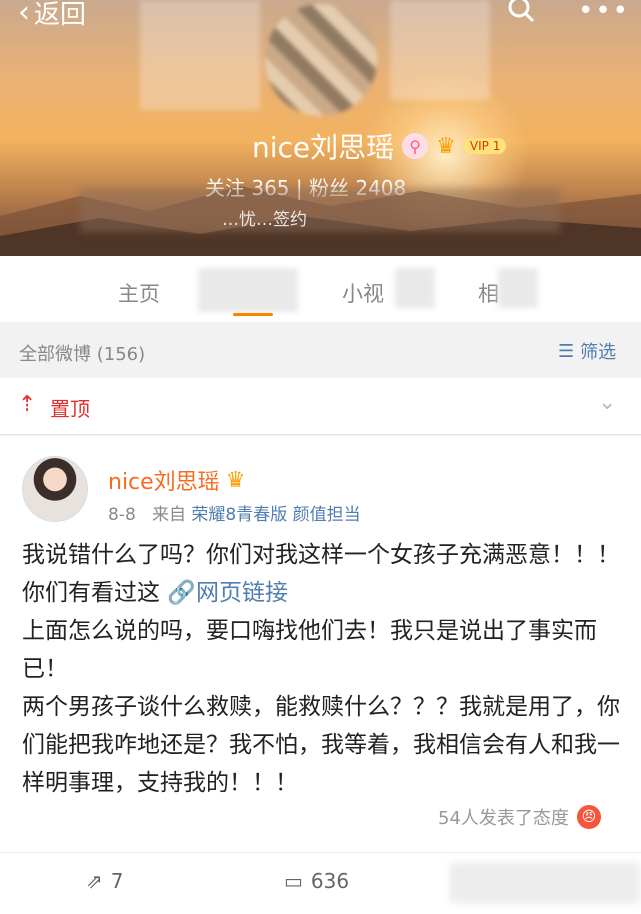  What do you see at coordinates (320, 289) in the screenshot?
I see `profile-tabs: 主页 小视 相` at bounding box center [320, 289].